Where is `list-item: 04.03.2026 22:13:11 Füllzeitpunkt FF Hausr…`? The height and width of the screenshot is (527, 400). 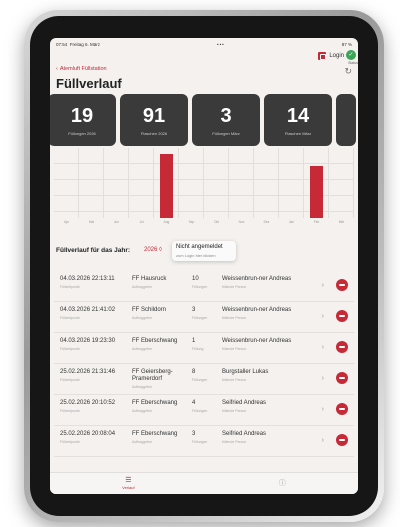 list-item: 04.03.2026 22:13:11 Füllzeitpunkt FF Hausr… is located at coordinates (204, 286).